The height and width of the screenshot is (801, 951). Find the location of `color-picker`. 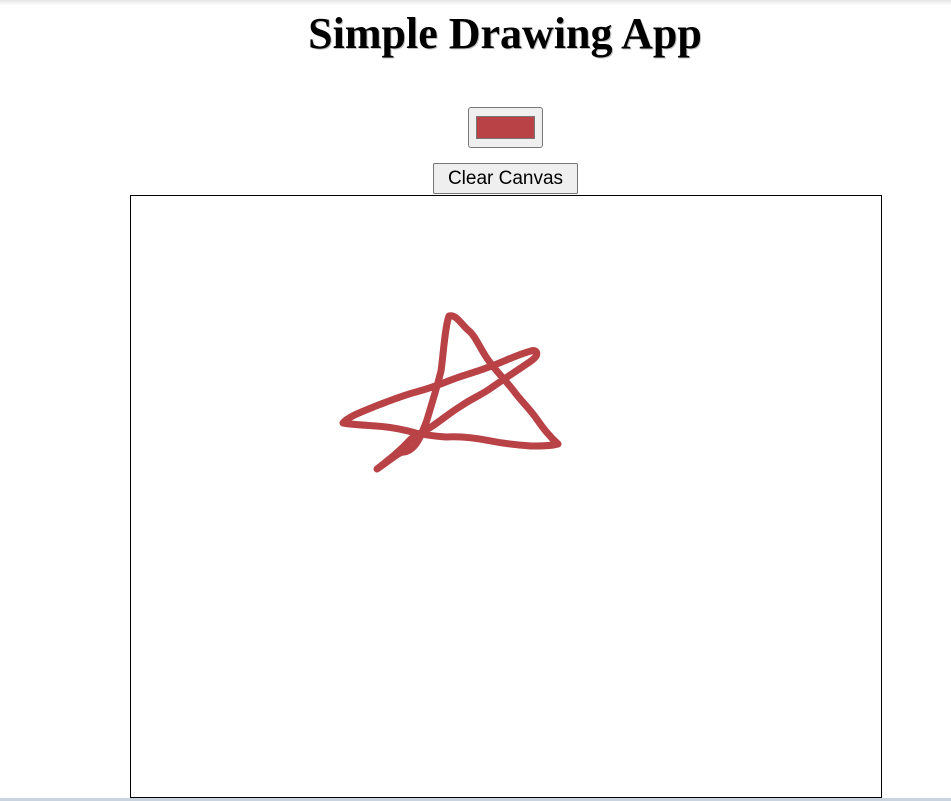

color-picker is located at coordinates (505, 127).